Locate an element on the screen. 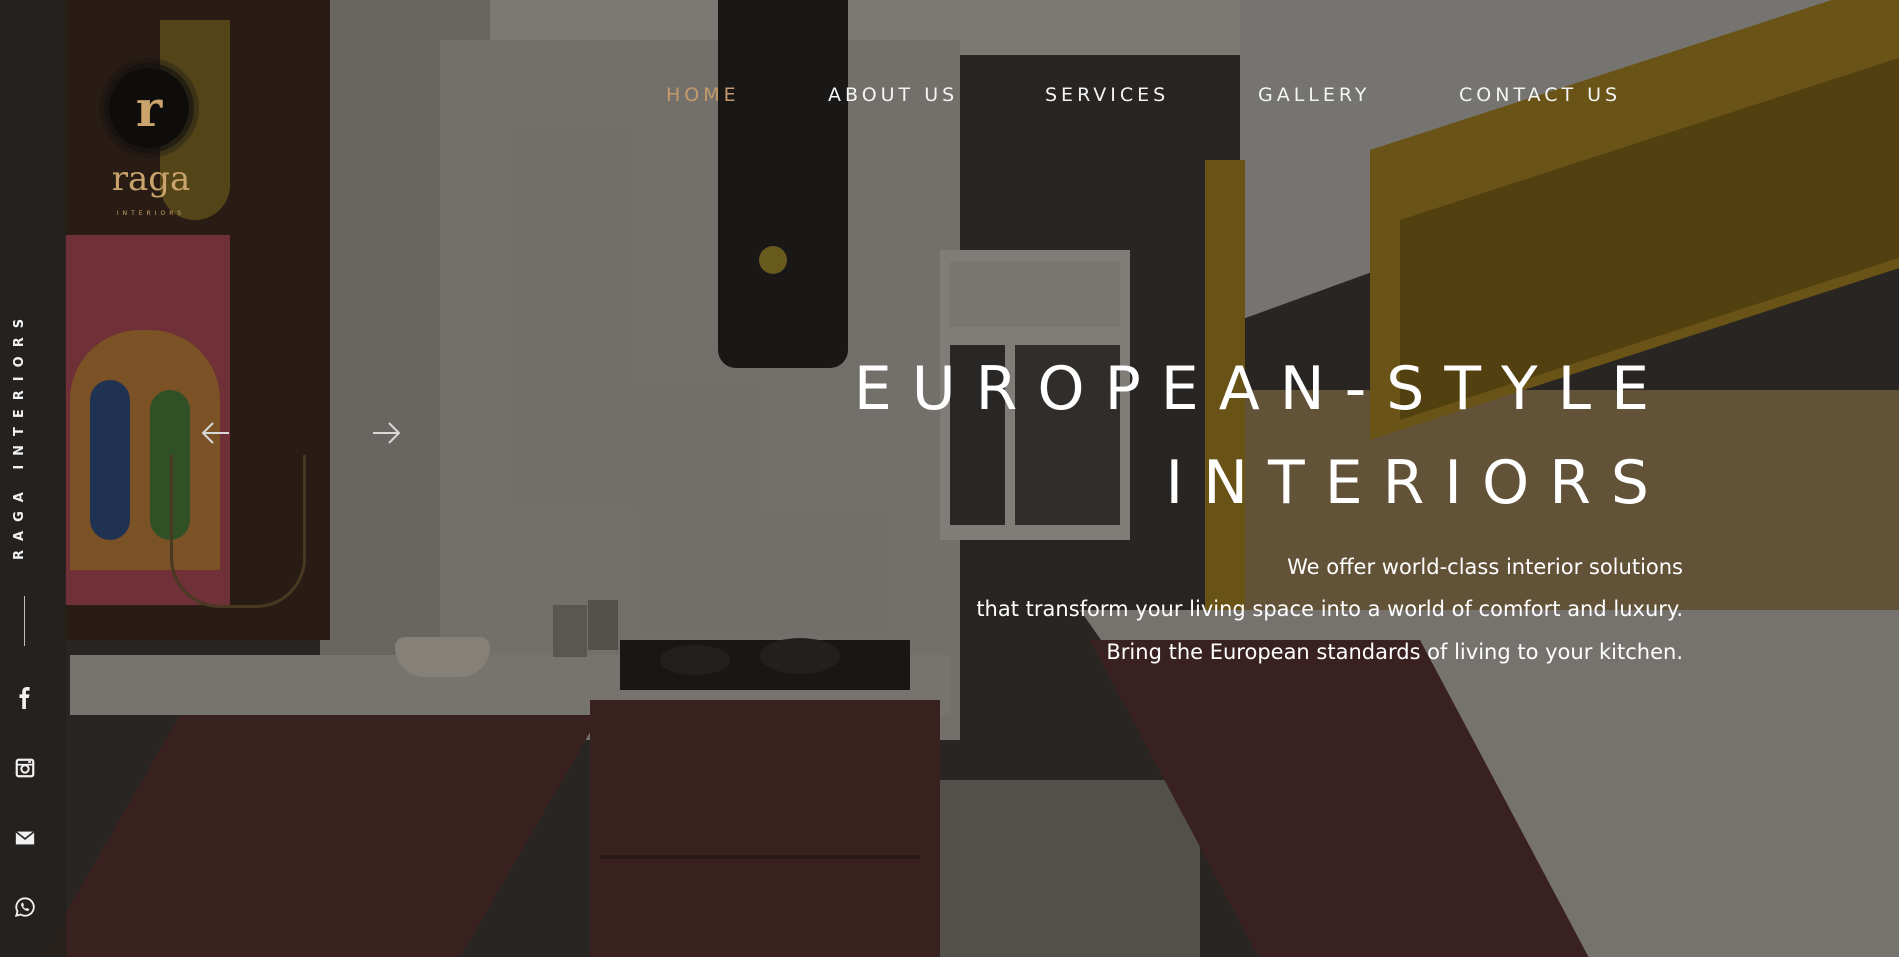 The width and height of the screenshot is (1899, 957). nav-home: HOME is located at coordinates (703, 95).